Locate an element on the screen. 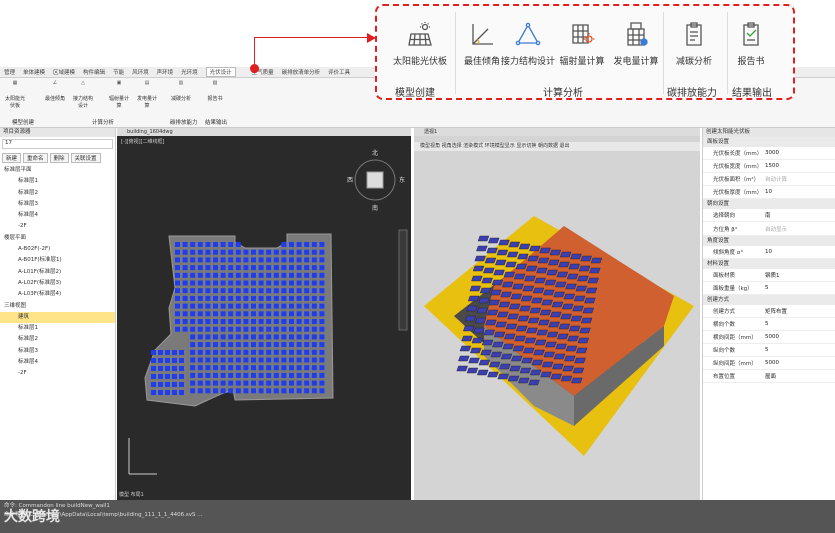 This screenshot has width=835, height=533. zoom-carbon-button: 减碳分析 is located at coordinates (694, 43).